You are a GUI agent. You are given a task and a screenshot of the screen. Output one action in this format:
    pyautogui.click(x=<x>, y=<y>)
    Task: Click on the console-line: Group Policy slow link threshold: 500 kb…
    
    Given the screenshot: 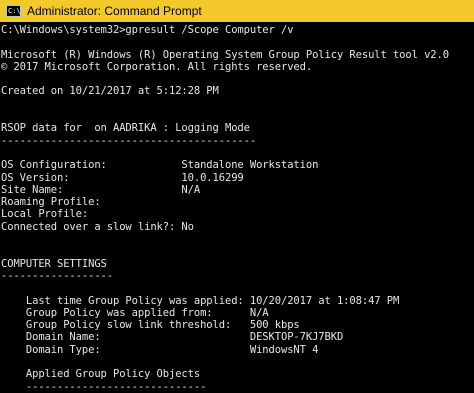 What is the action you would take?
    pyautogui.click(x=150, y=325)
    